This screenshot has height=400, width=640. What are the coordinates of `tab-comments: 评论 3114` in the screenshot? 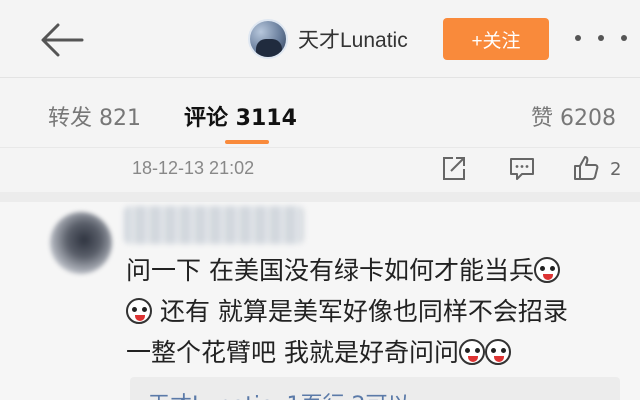 It's located at (240, 116).